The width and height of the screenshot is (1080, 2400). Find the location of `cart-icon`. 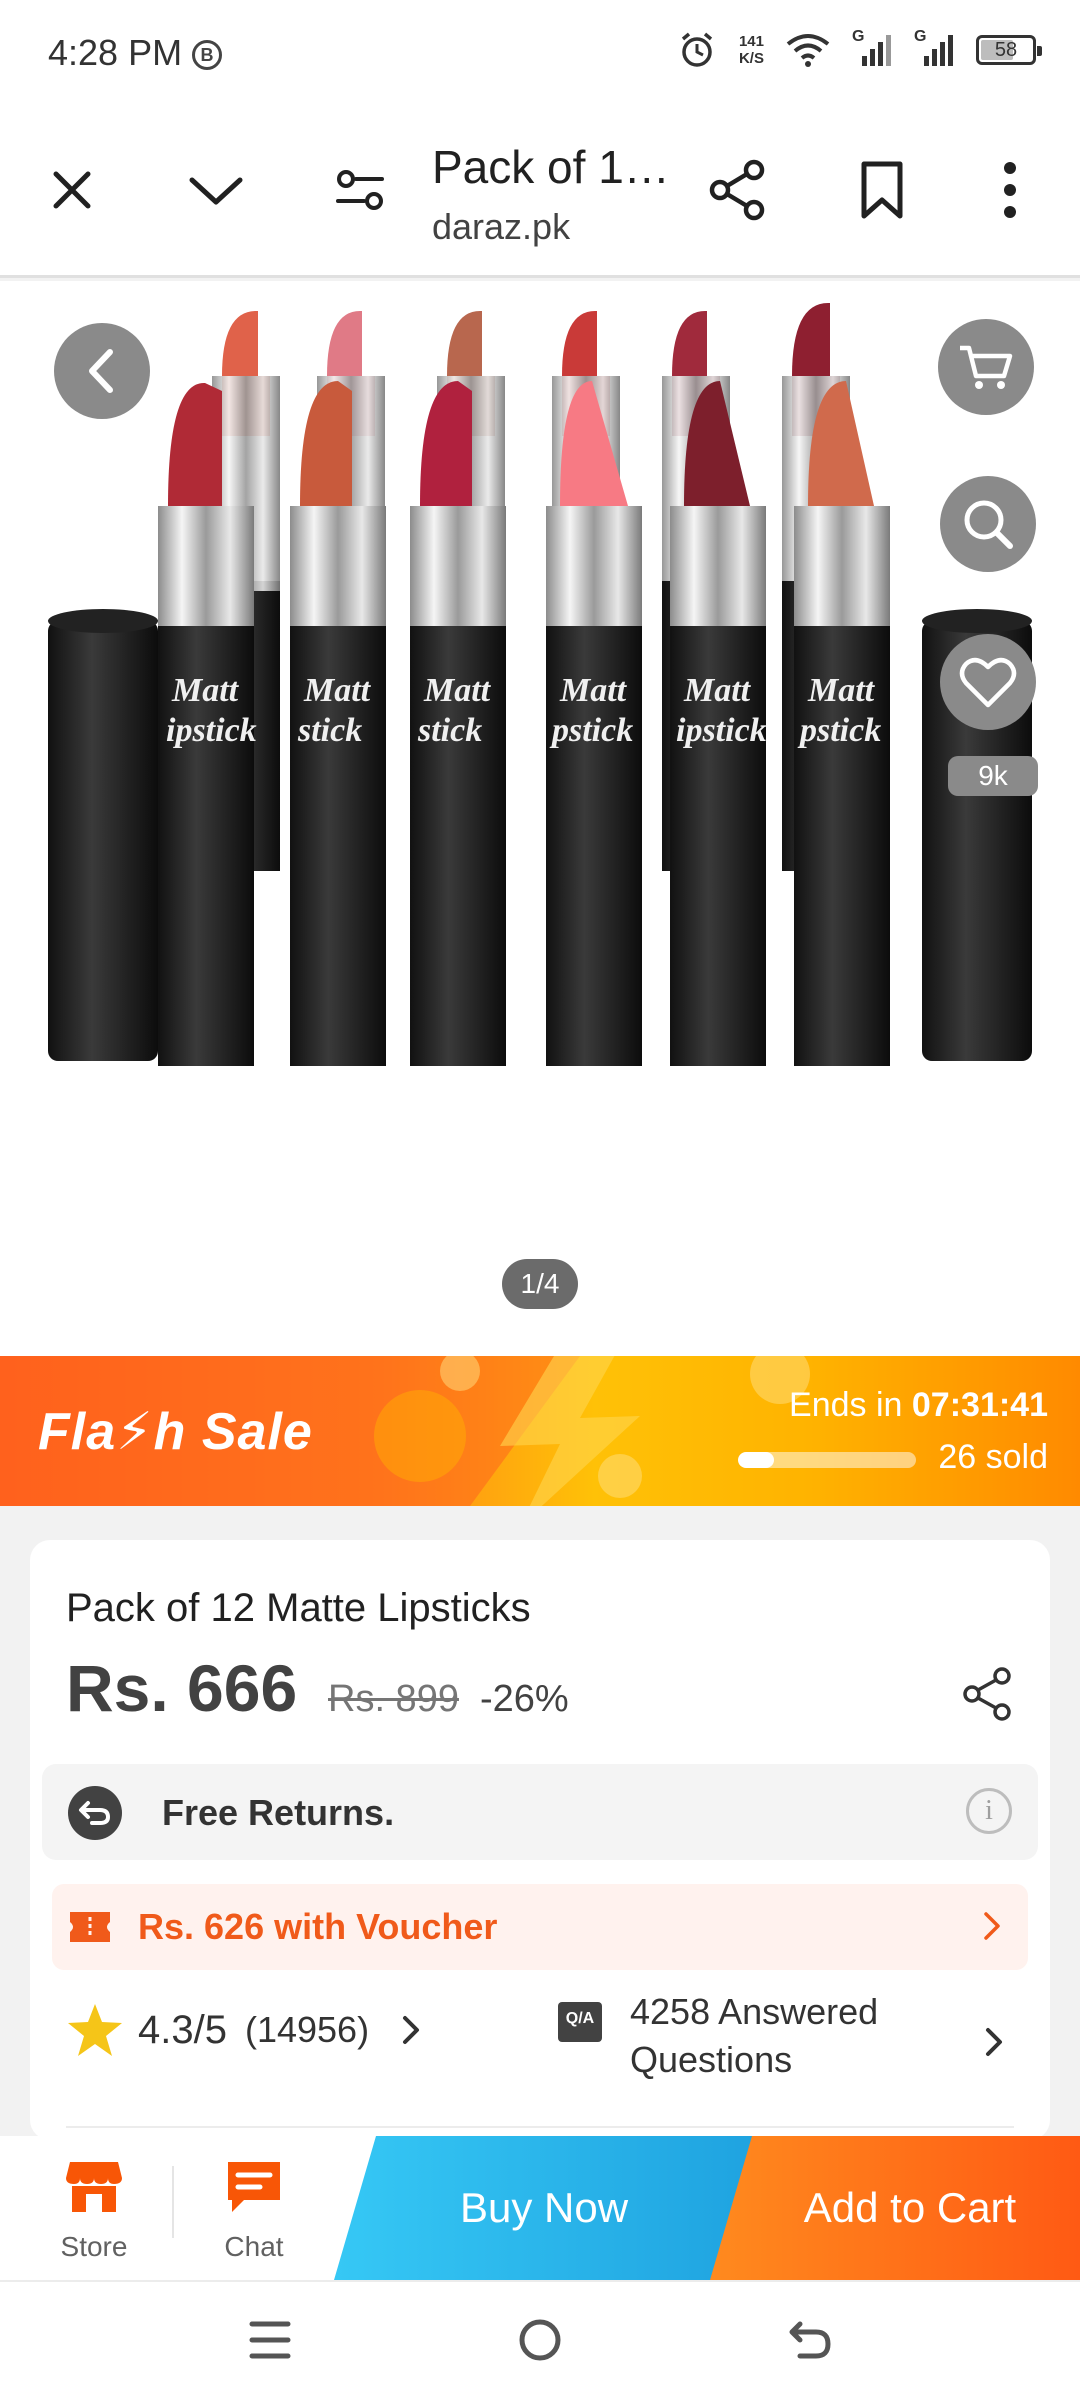

cart-icon is located at coordinates (986, 367).